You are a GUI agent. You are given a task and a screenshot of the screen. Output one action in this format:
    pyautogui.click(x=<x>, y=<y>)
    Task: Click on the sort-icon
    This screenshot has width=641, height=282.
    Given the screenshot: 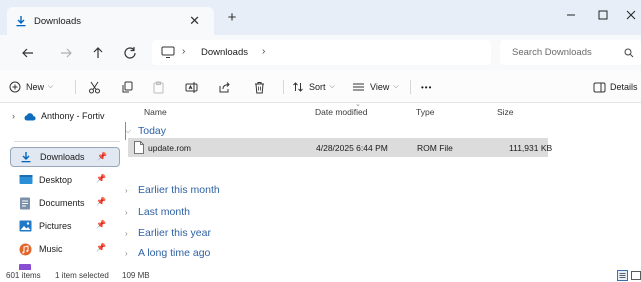 What is the action you would take?
    pyautogui.click(x=298, y=87)
    